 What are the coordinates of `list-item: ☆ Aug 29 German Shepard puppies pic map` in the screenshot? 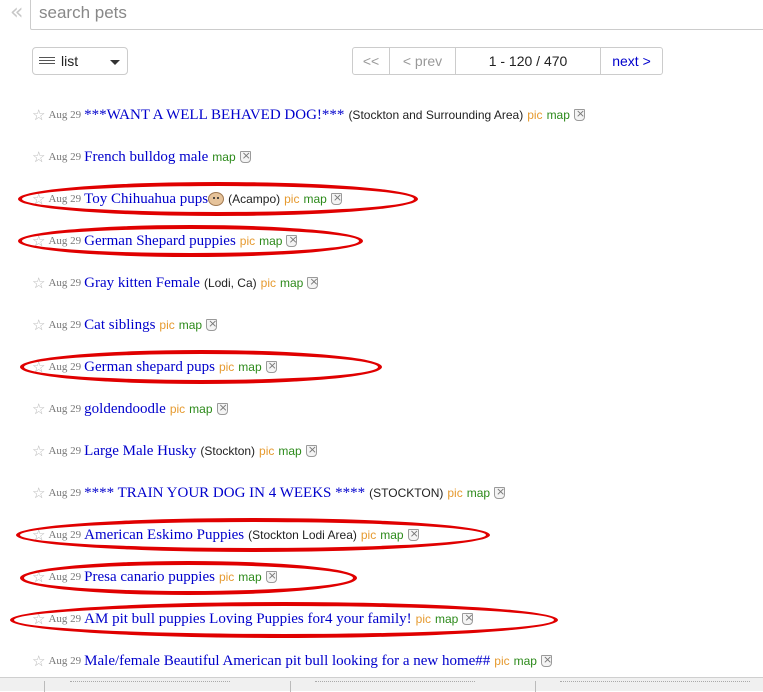 It's located at (381, 241).